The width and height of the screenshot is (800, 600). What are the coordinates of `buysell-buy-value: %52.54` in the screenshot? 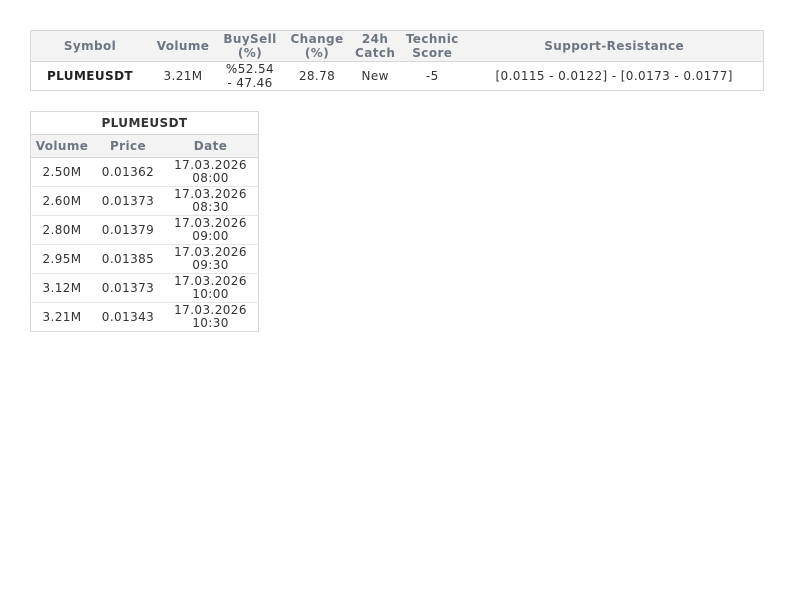 It's located at (250, 69).